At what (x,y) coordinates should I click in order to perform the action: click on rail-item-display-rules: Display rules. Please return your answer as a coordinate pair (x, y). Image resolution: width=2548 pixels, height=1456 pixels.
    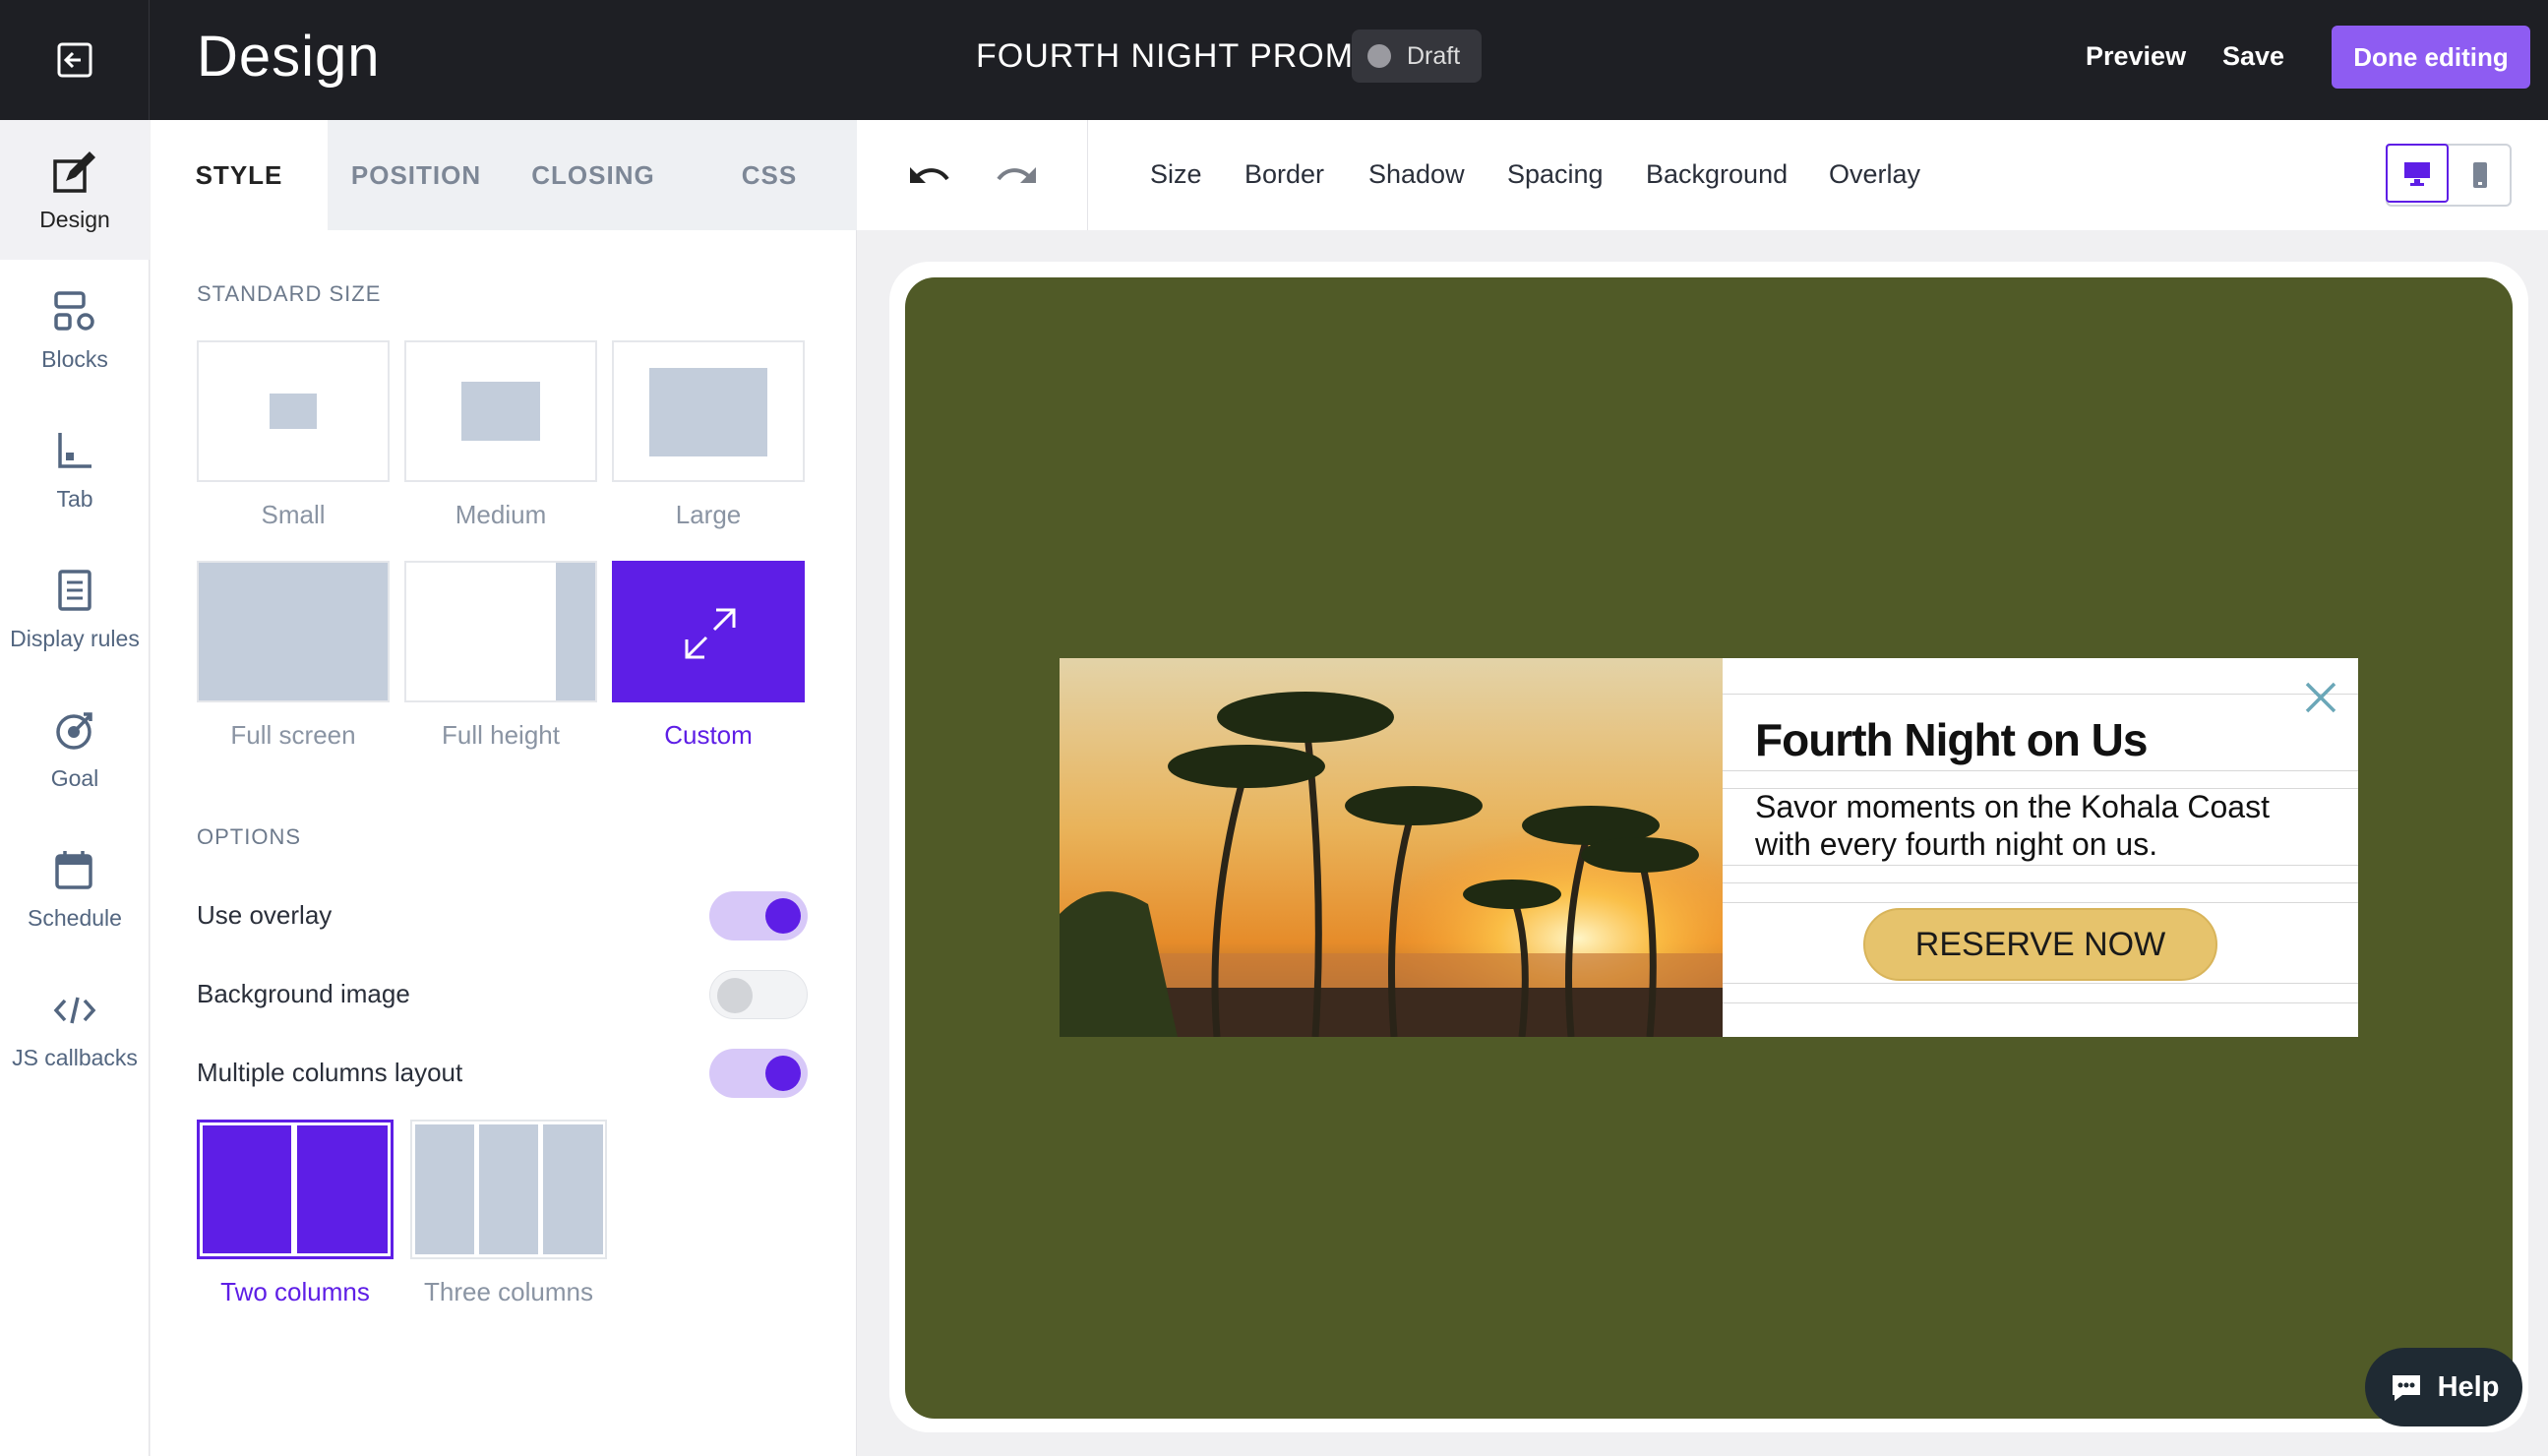
    Looking at the image, I should click on (75, 609).